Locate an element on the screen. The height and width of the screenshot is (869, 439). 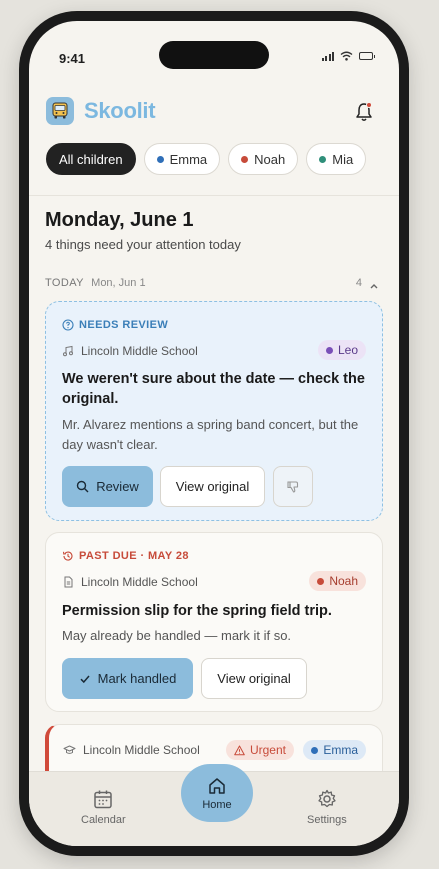
page-subtitle: 4 things need your attention today is located at coordinates (143, 244).